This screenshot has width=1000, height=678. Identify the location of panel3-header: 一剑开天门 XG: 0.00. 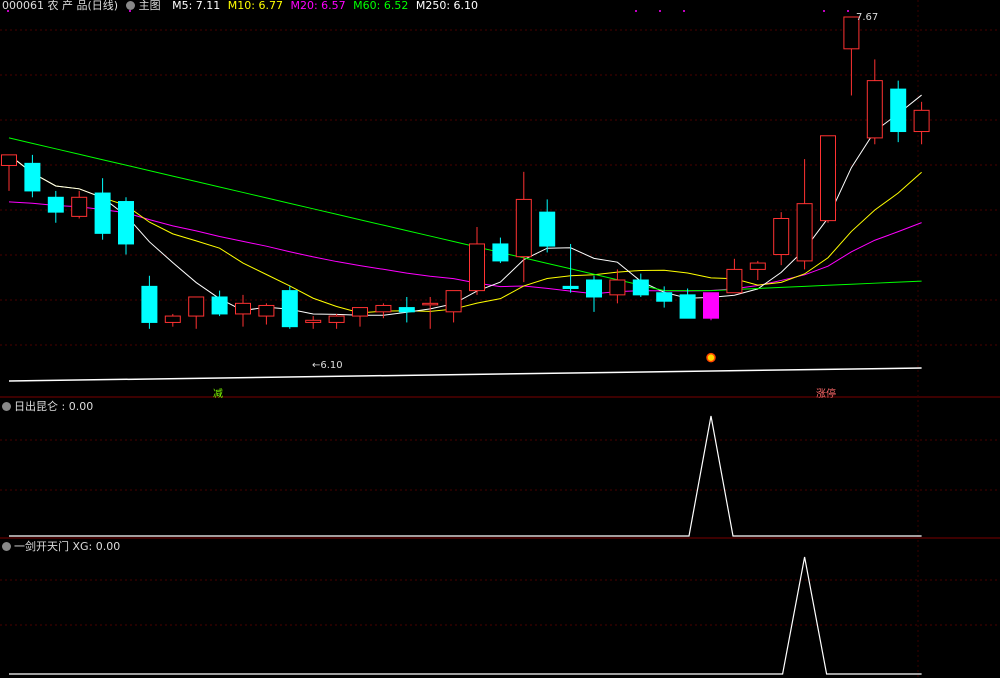
(61, 546).